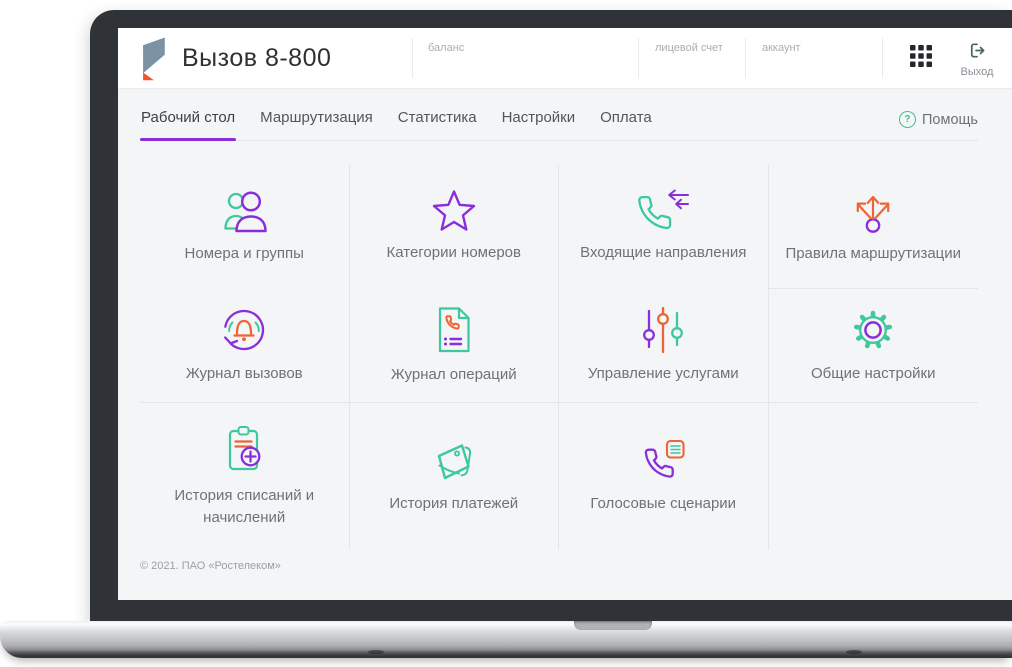 The width and height of the screenshot is (1012, 667). What do you see at coordinates (873, 254) in the screenshot?
I see `tile-label: Правила маршрутизации` at bounding box center [873, 254].